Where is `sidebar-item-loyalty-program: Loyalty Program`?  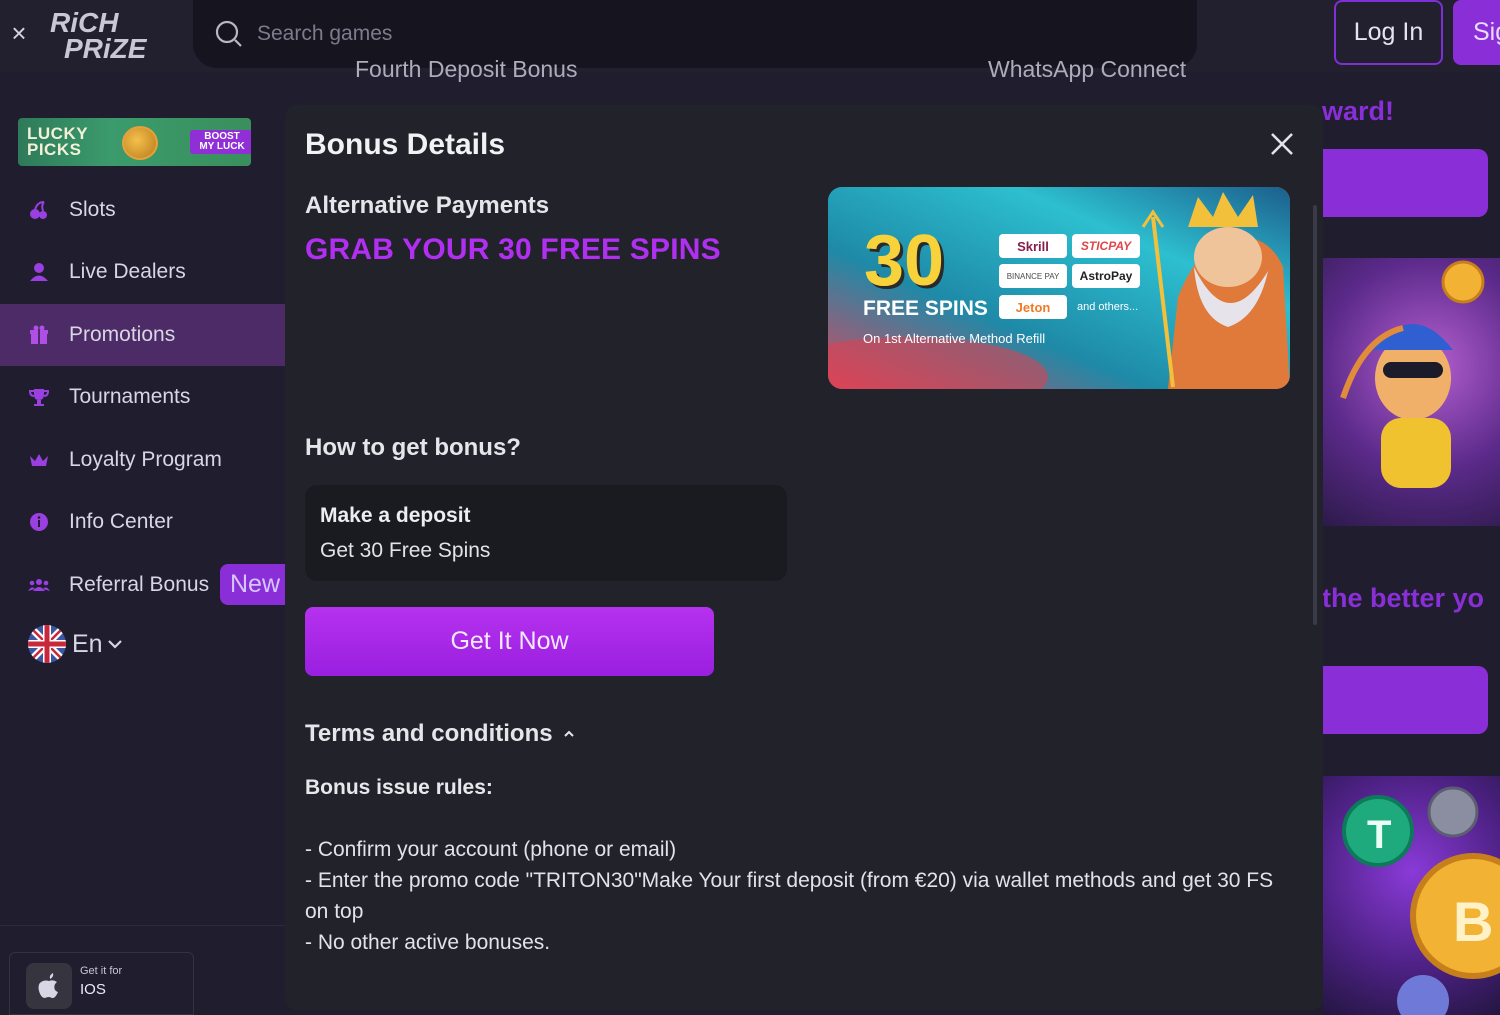
sidebar-item-loyalty-program: Loyalty Program is located at coordinates (142, 460).